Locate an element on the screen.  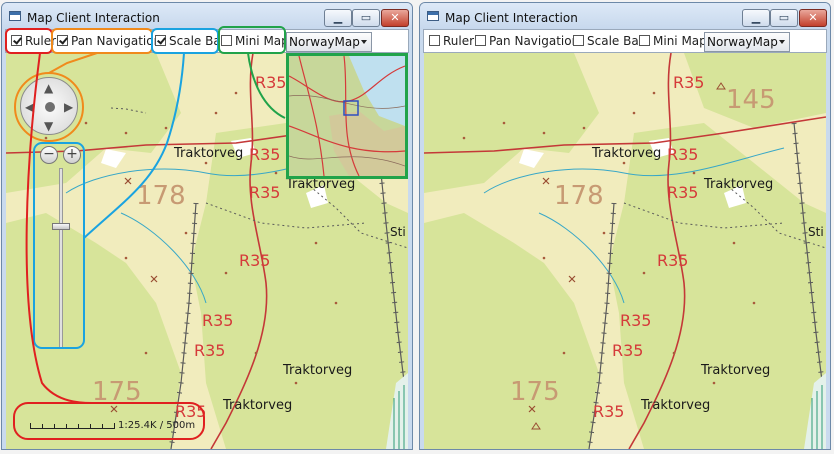
mini-map is located at coordinates (347, 116).